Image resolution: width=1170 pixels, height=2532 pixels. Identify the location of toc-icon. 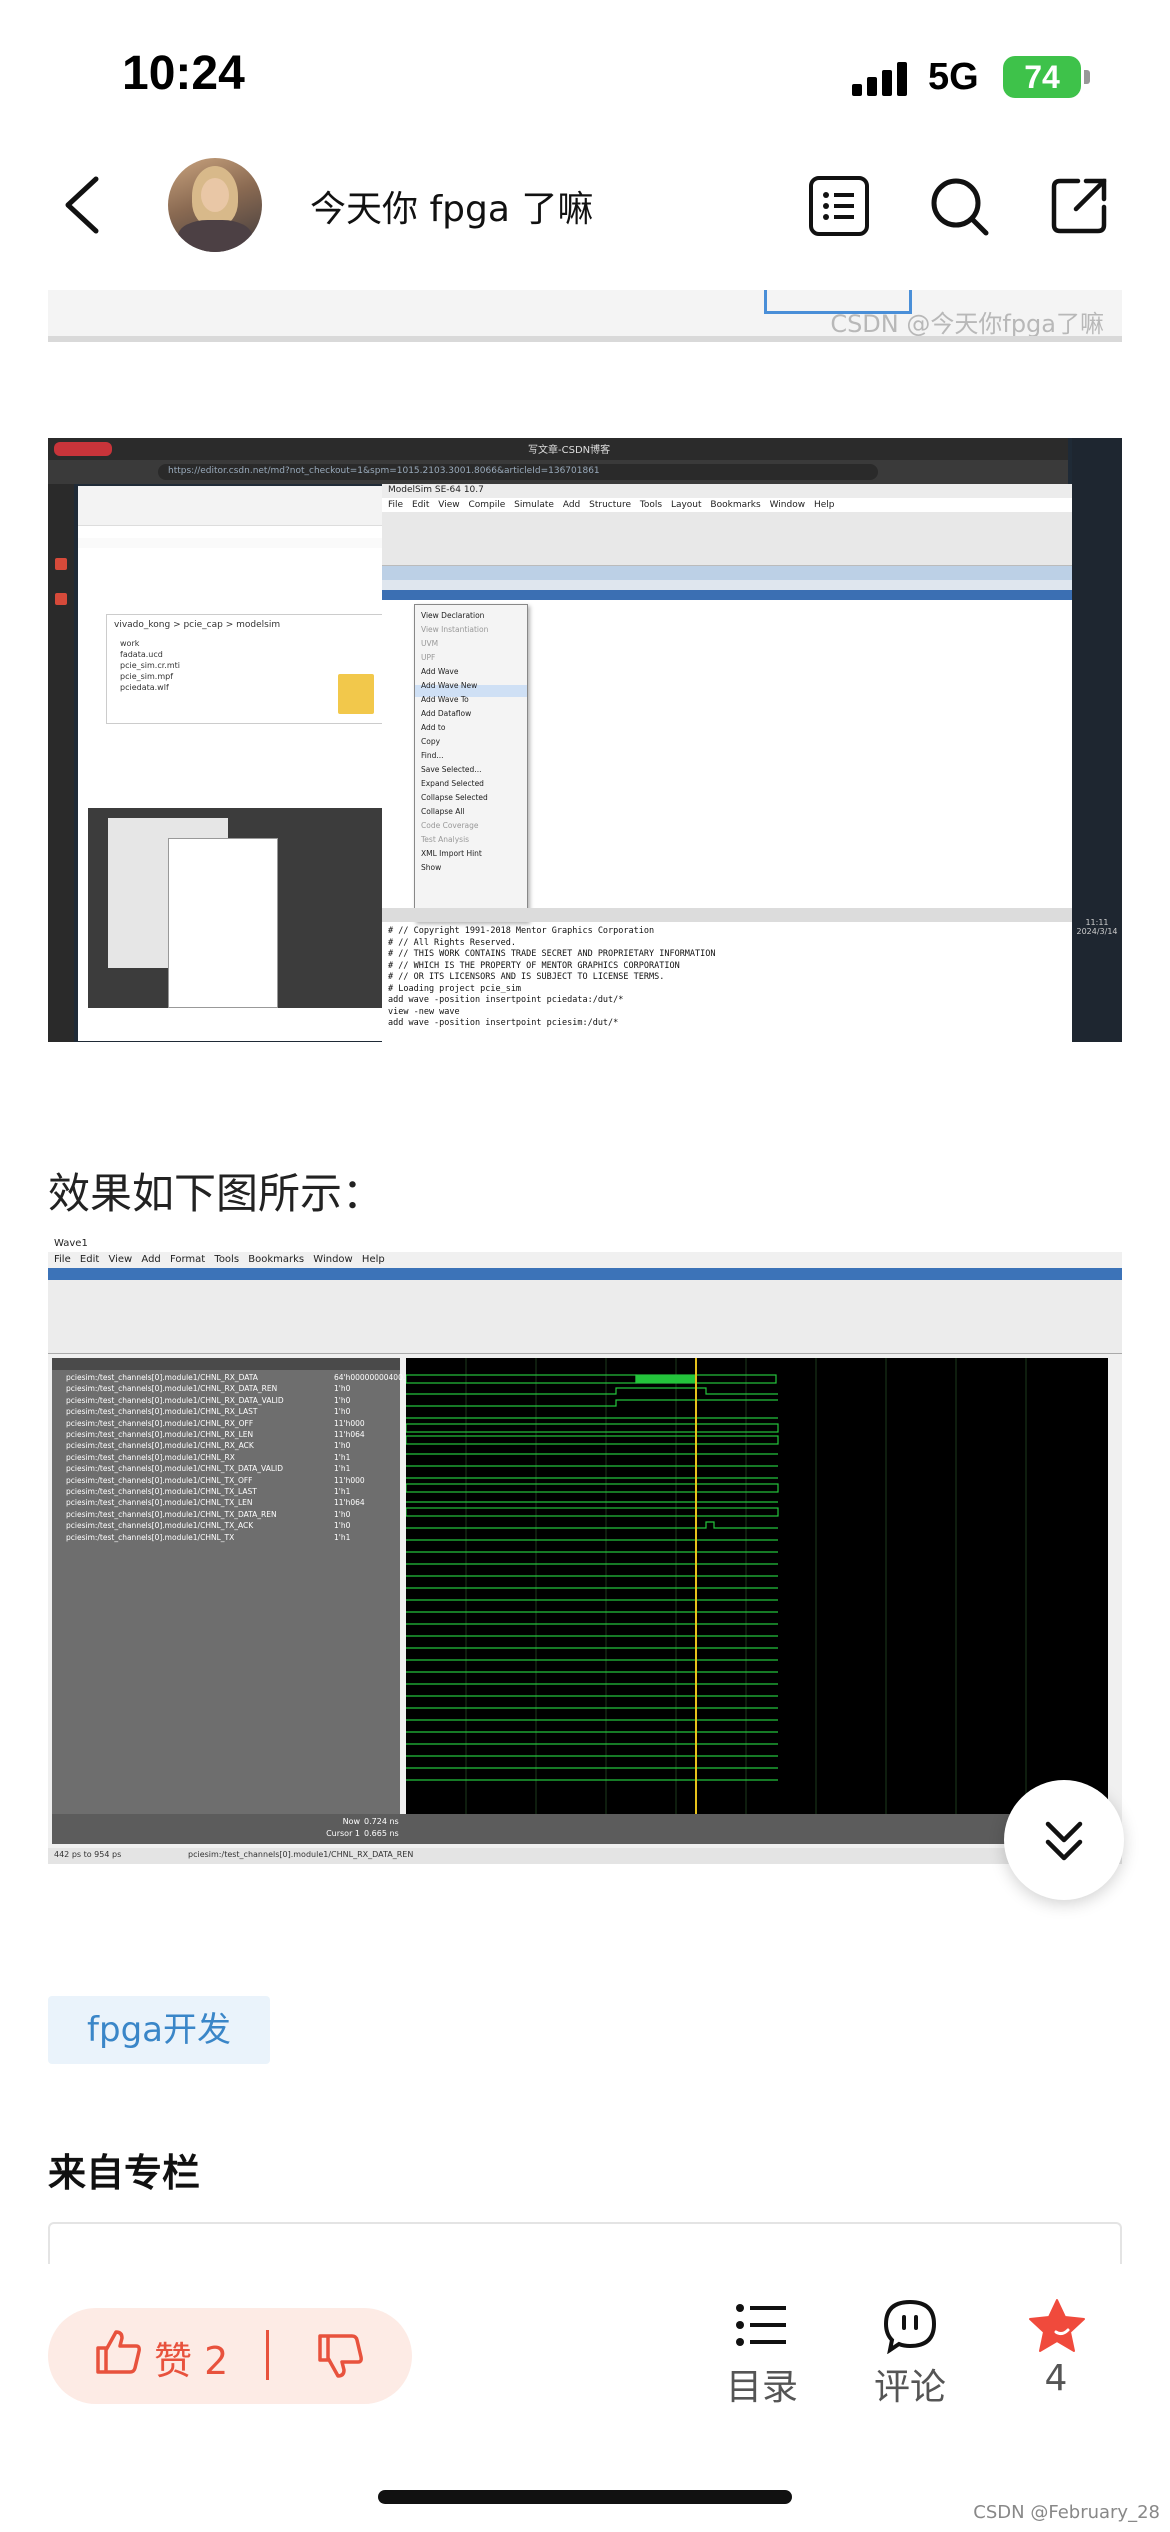
(762, 2325).